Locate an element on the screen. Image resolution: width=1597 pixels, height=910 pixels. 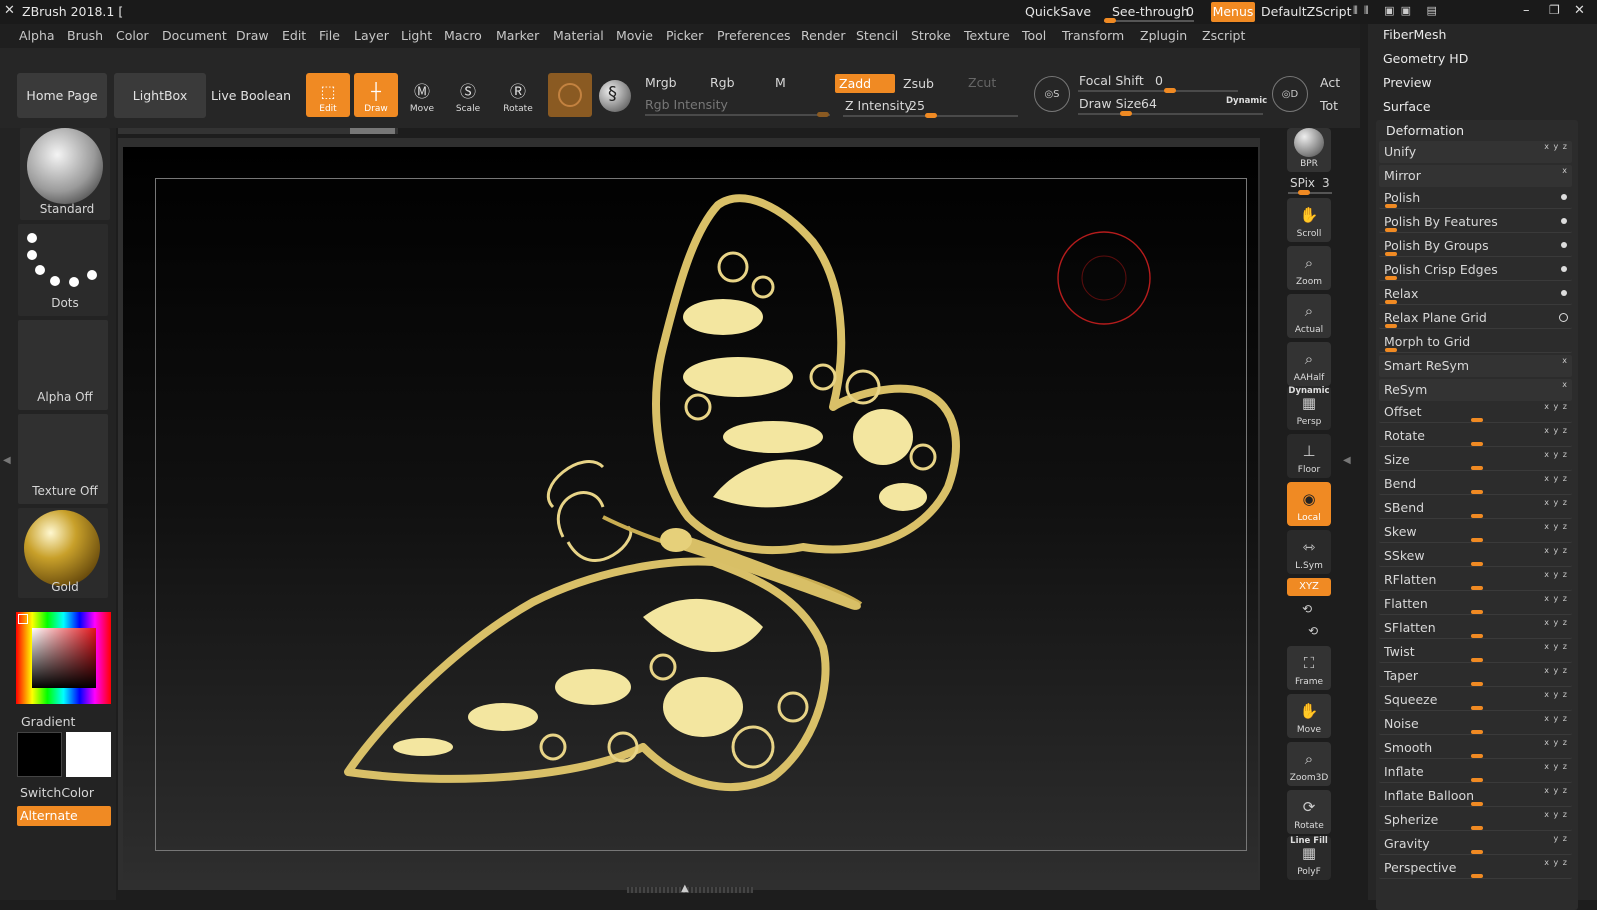
geometry-hd-header: Geometry HD is located at coordinates (1425, 58).